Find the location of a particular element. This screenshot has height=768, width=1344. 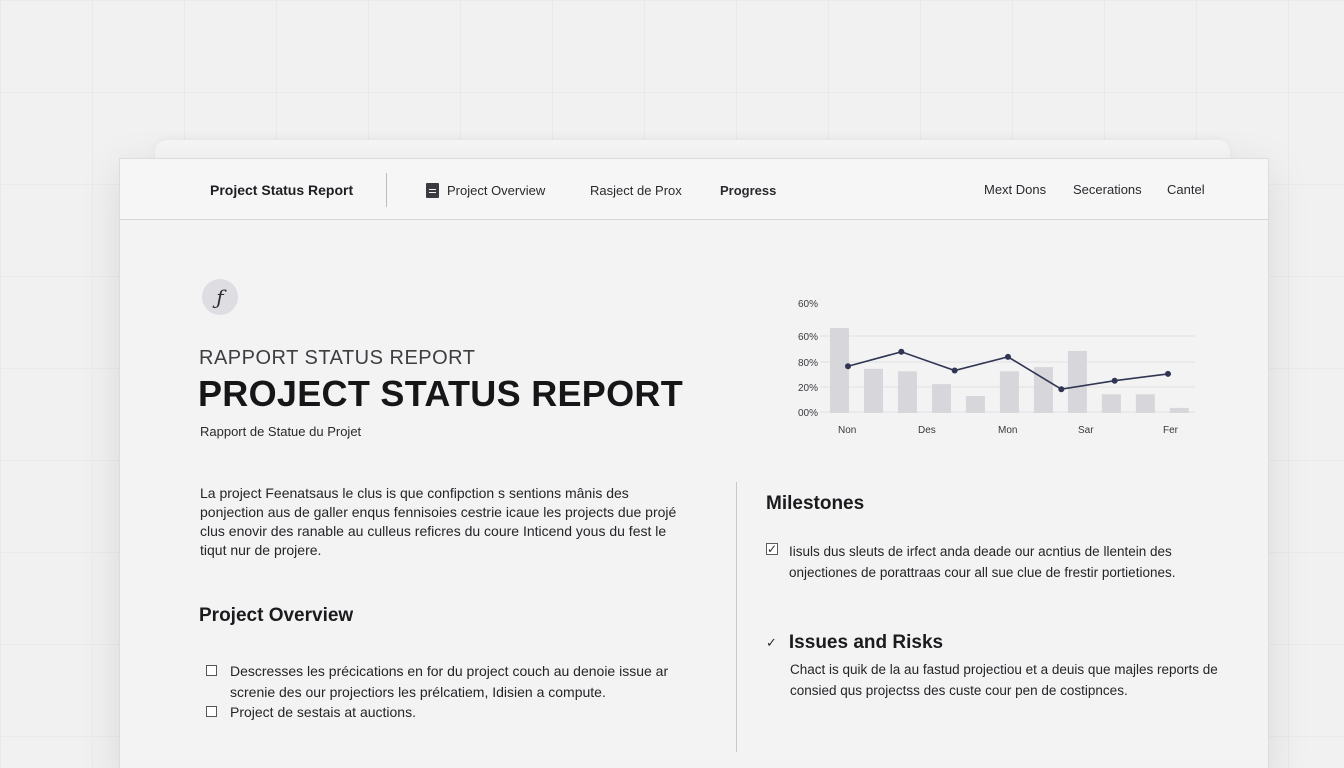

x-tick-label: Non is located at coordinates (847, 430).